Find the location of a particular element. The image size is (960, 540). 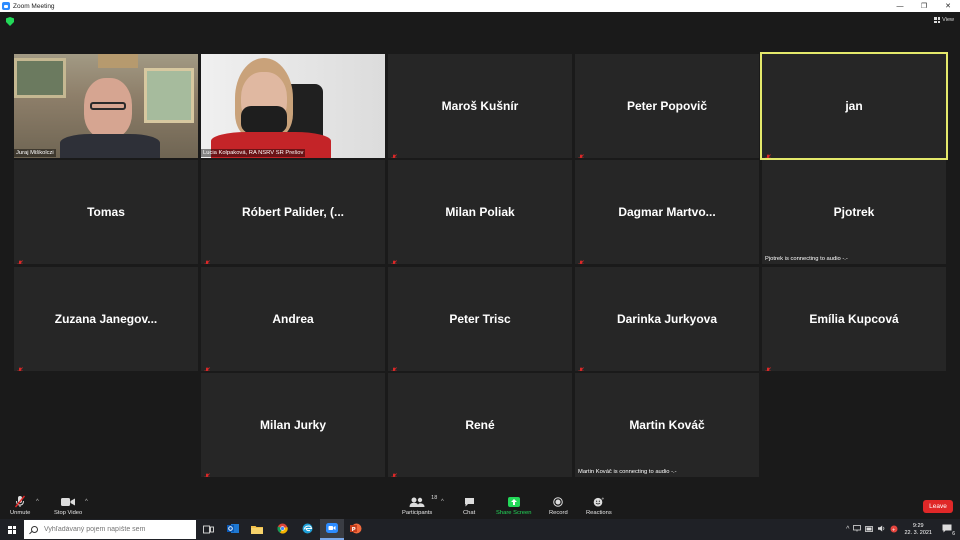

security-shield-icon is located at coordinates (10, 21).